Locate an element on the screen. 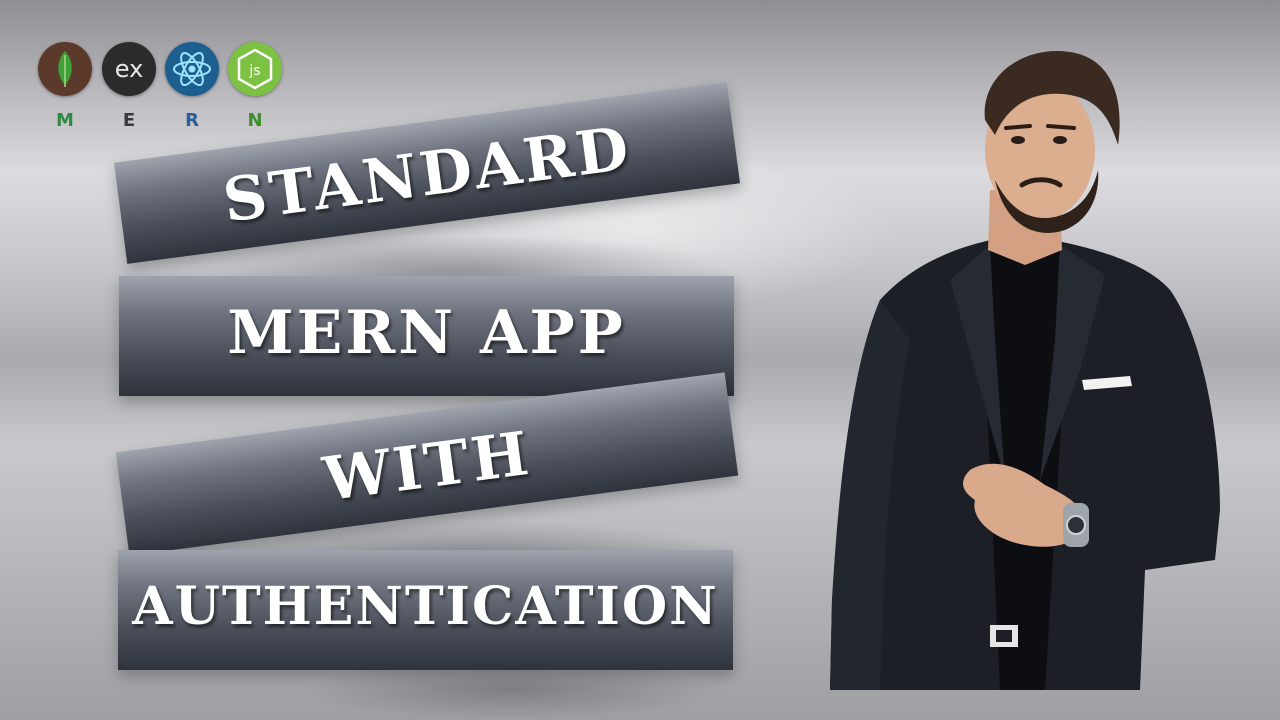  title-banner-authentication: AUTHENTICATION is located at coordinates (425, 610).